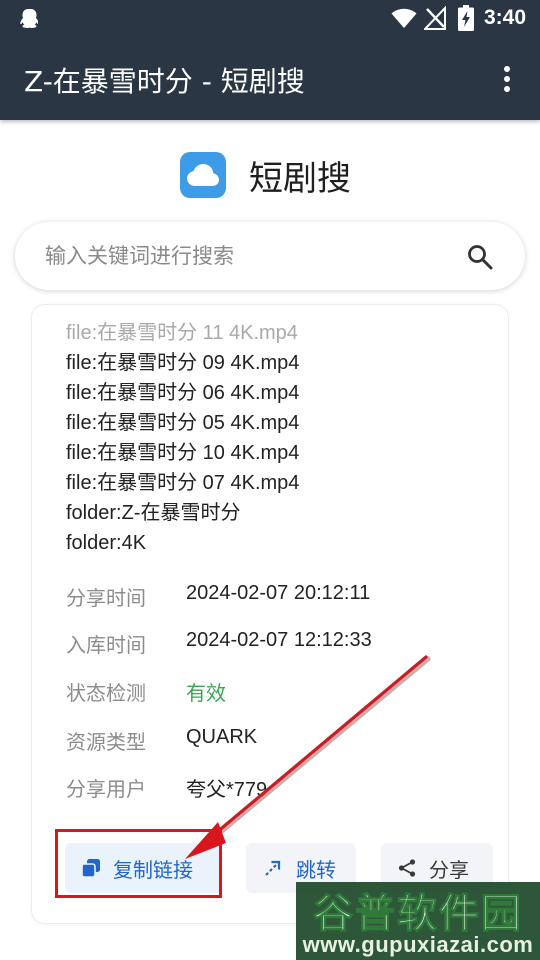 This screenshot has width=540, height=960. I want to click on file-item: file:在暴雪时分 10 4K.mp4, so click(183, 453).